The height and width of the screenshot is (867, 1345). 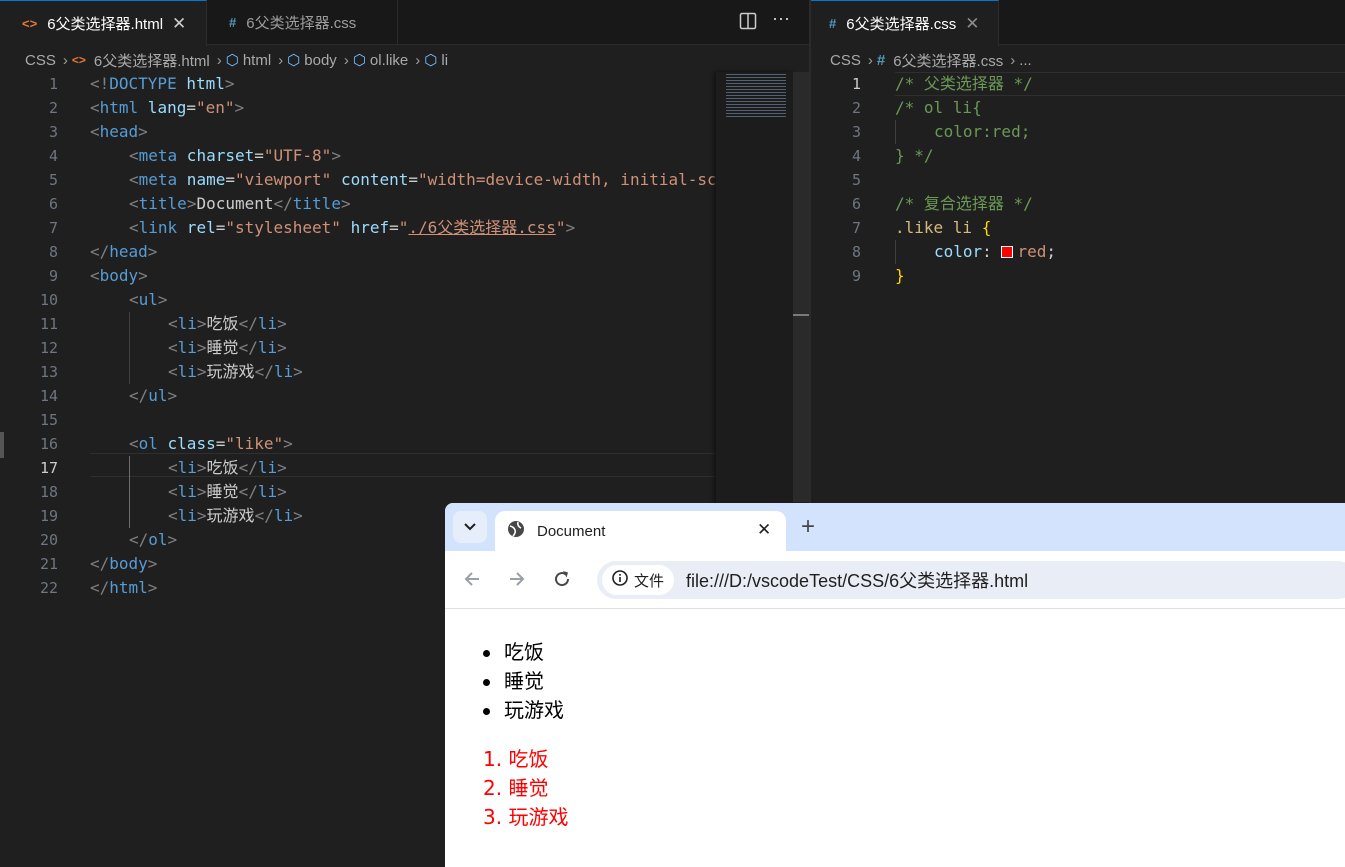 I want to click on globe-icon, so click(x=516, y=531).